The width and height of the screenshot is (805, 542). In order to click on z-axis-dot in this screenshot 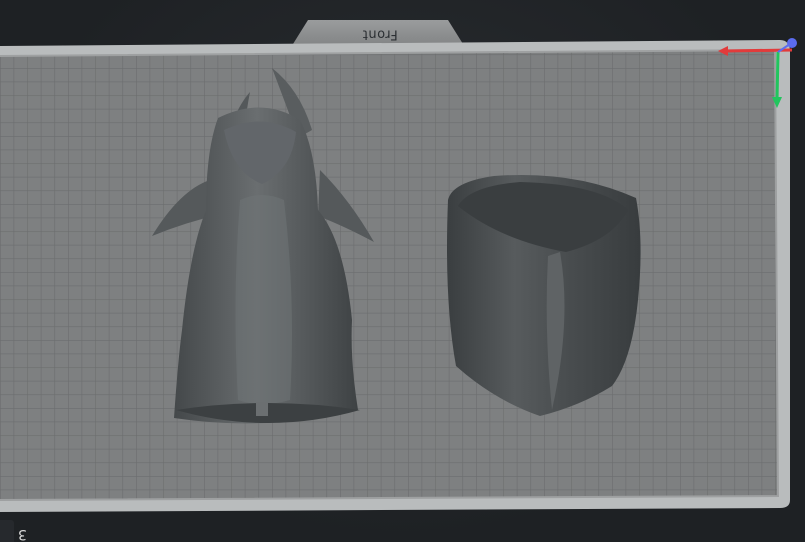, I will do `click(792, 43)`.